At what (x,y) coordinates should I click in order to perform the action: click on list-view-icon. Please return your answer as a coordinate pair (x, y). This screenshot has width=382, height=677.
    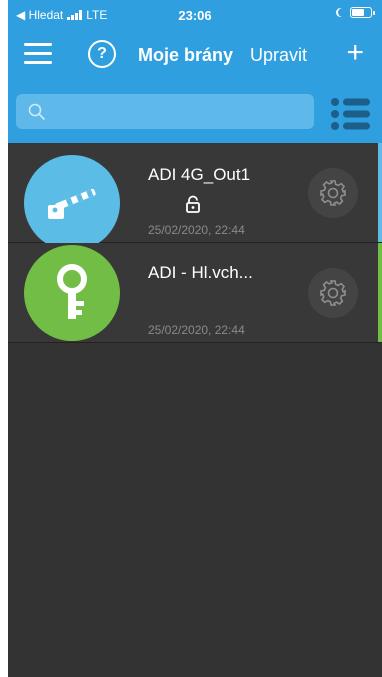
    Looking at the image, I should click on (350, 114).